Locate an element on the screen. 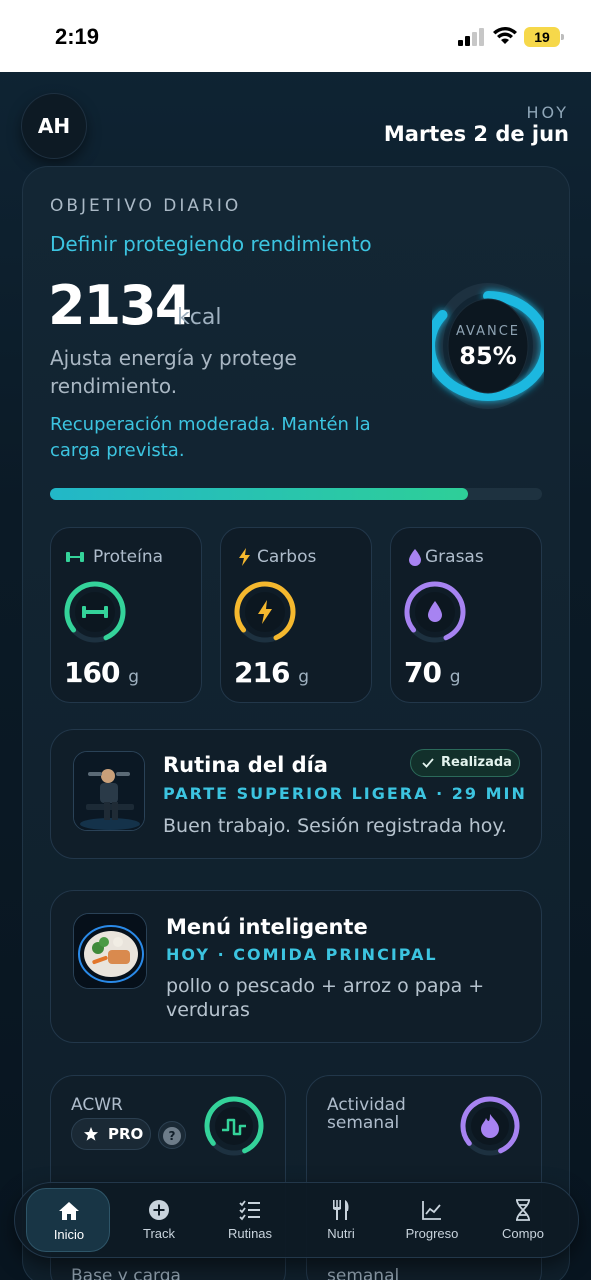 The width and height of the screenshot is (591, 1280). carbs-ring-icon is located at coordinates (265, 612).